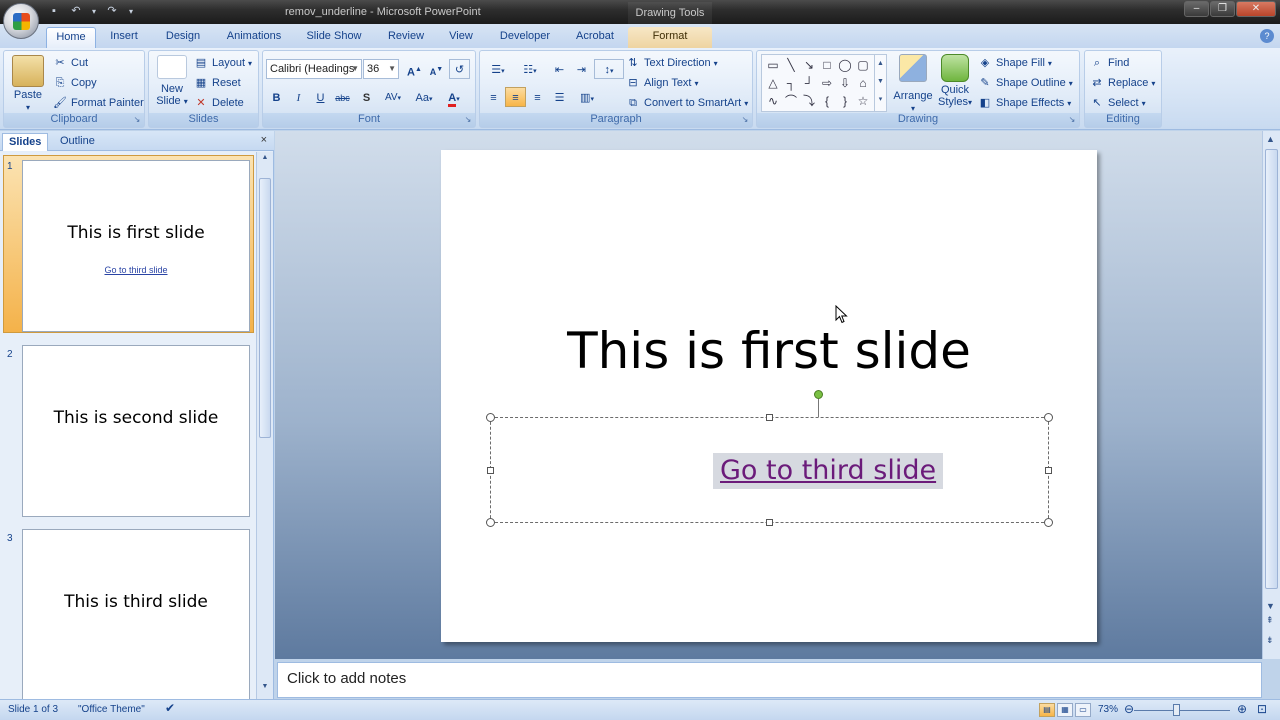 This screenshot has height=720, width=1280. I want to click on zoom-out-icon: ⊖, so click(1129, 709).